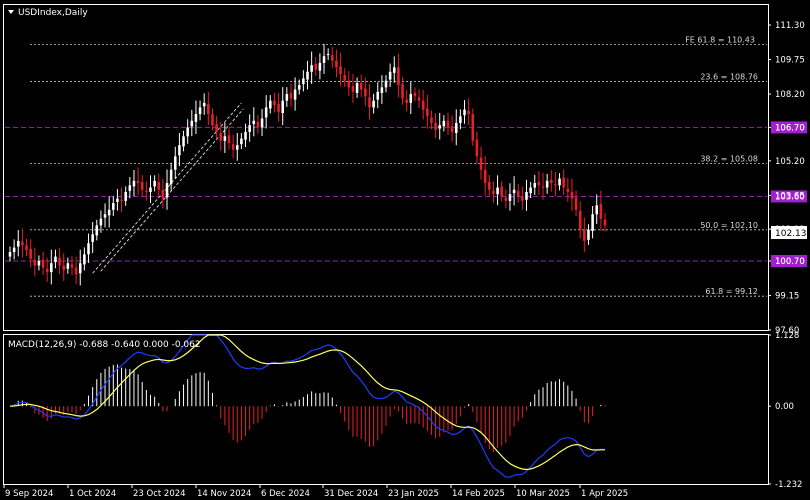  Describe the element at coordinates (791, 234) in the screenshot. I see `current-price-tag-label: 102.13` at that location.